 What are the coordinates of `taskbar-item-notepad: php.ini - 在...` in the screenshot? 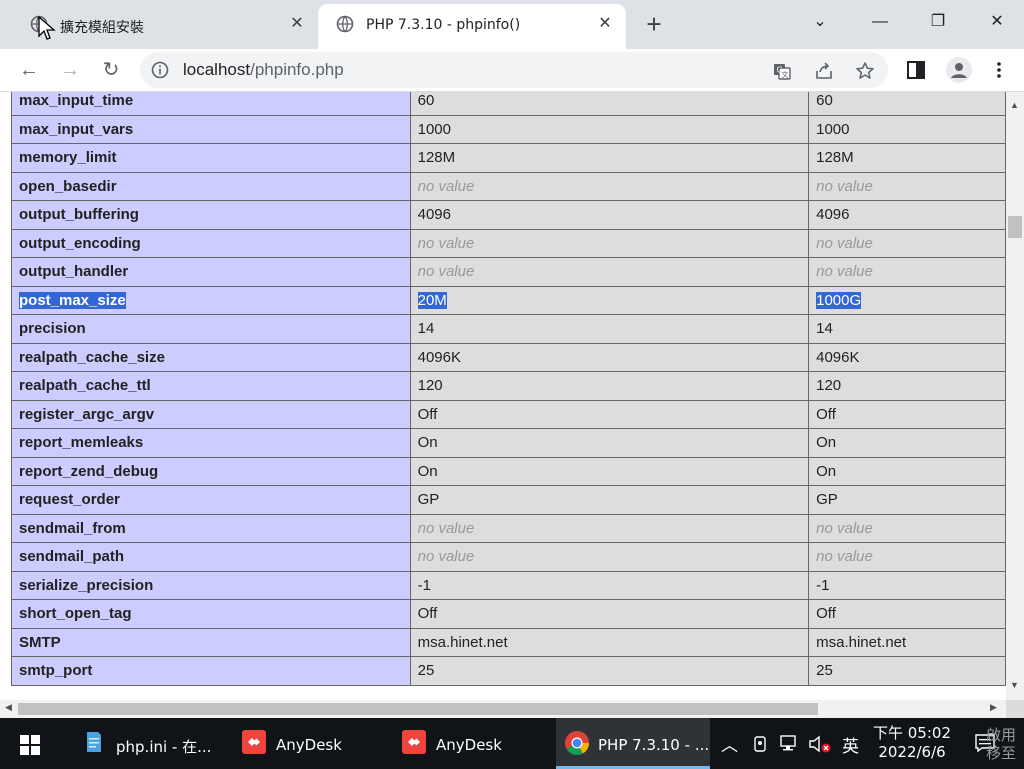 It's located at (148, 743).